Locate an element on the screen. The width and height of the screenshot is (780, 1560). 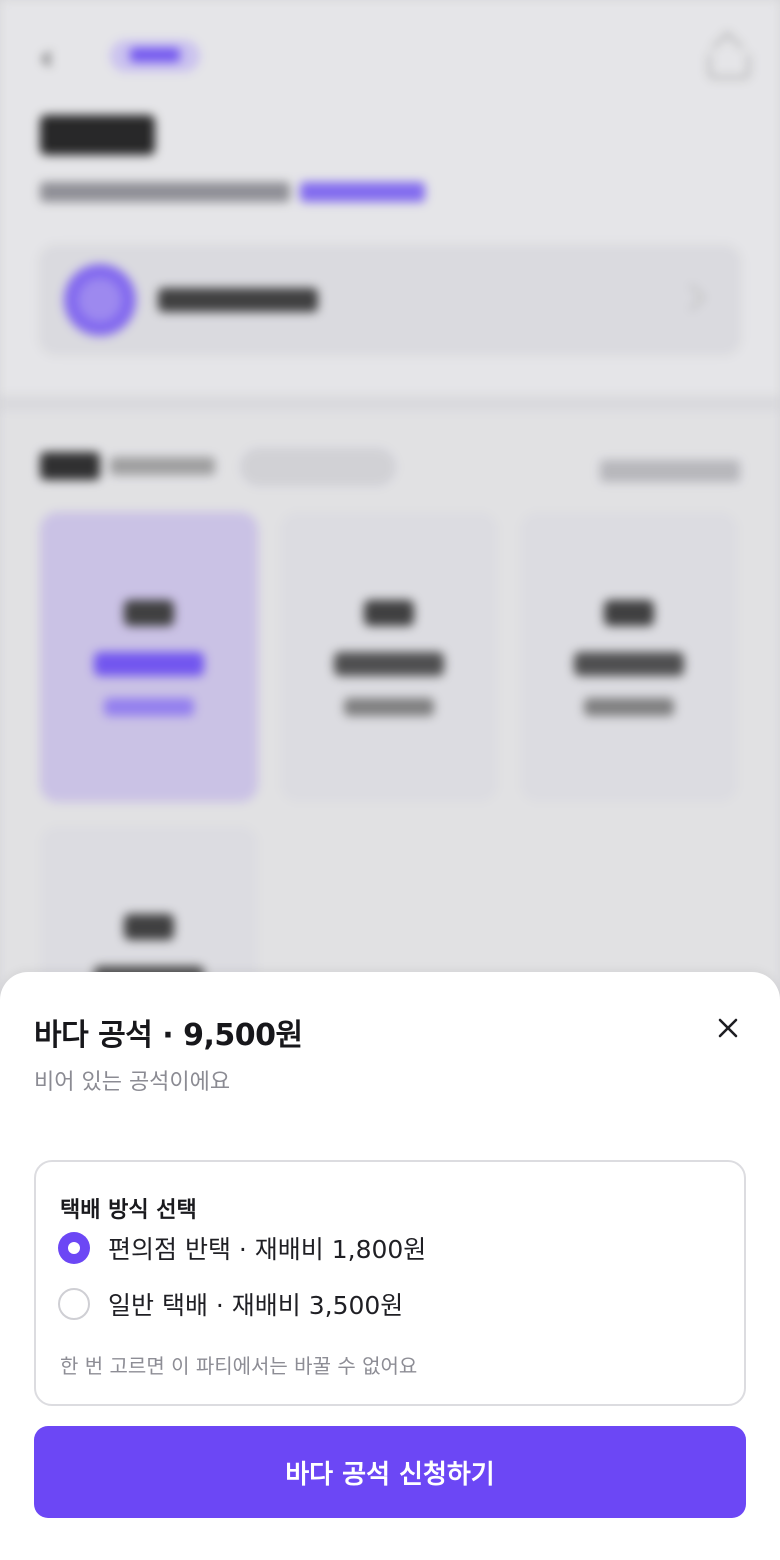
delivery-option-label: 편의점 반택 · 재배비 1,800원 is located at coordinates (267, 1249).